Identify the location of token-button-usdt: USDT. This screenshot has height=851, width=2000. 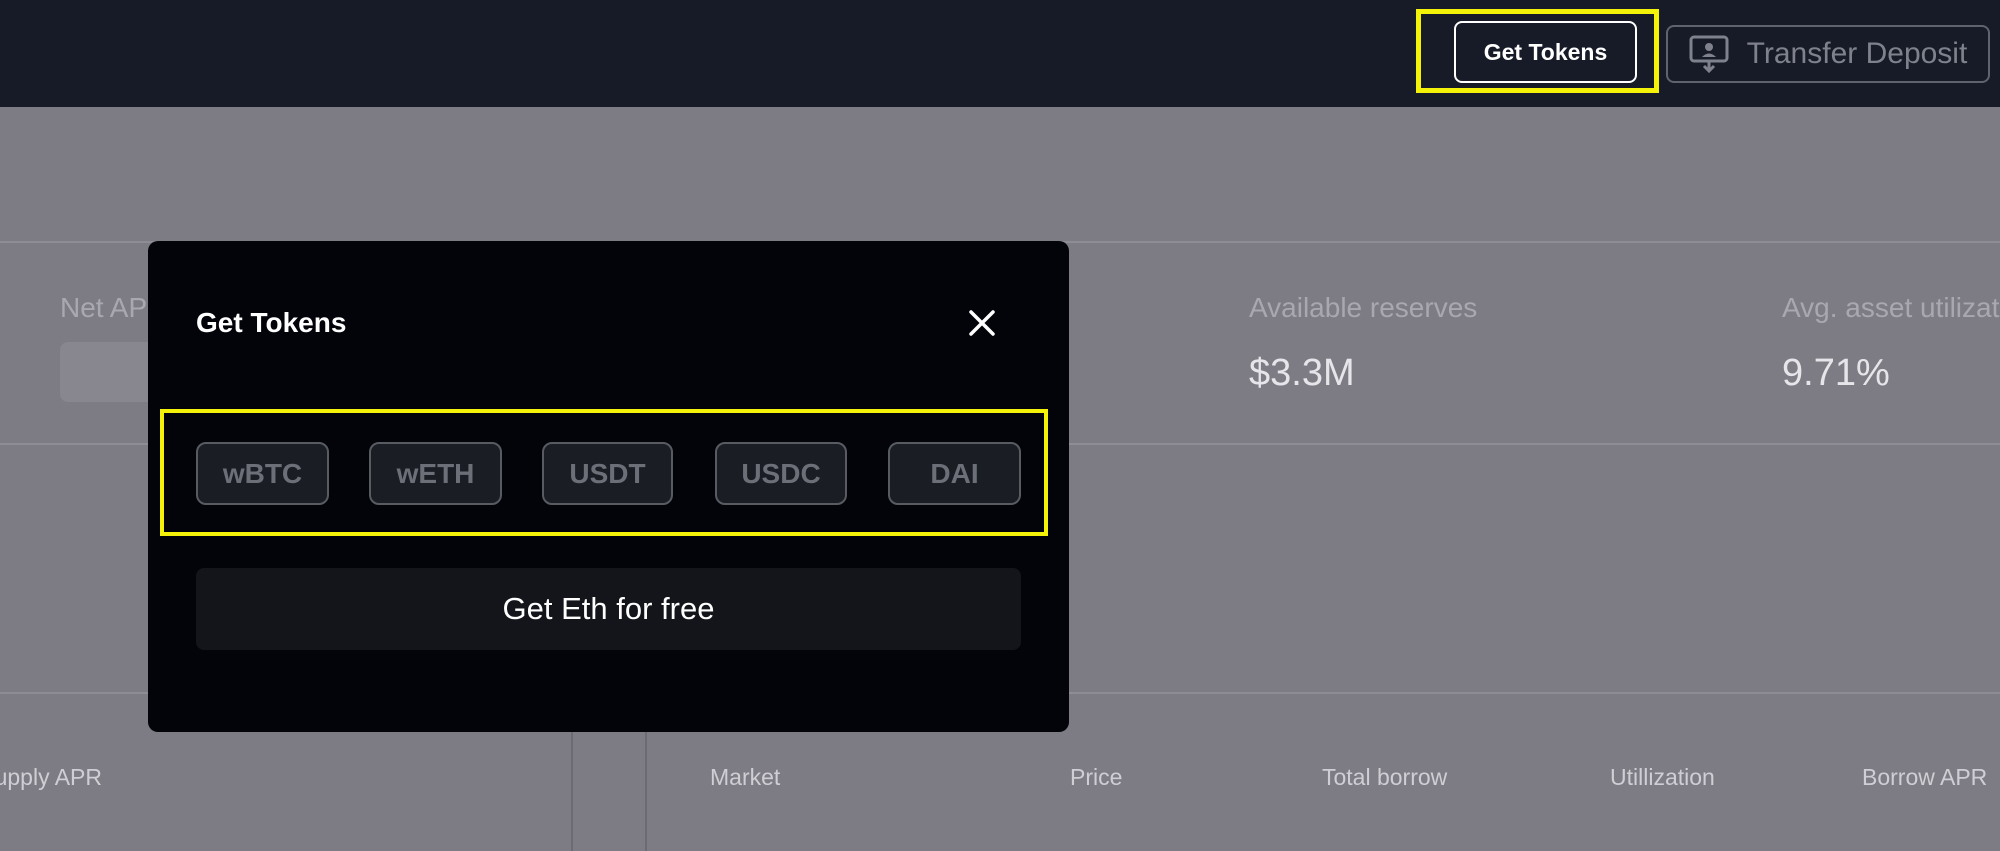
(607, 473).